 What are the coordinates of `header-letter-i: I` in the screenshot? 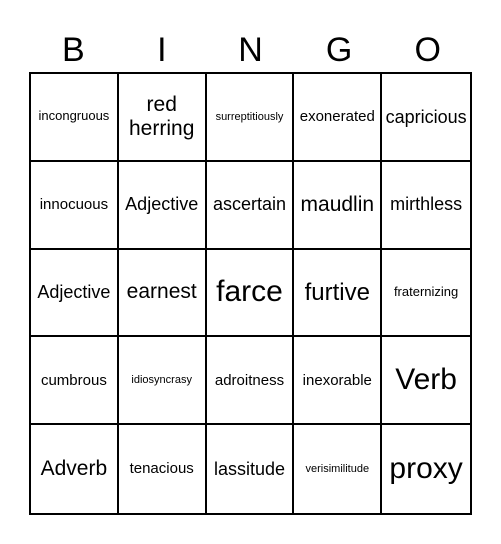 It's located at (162, 50).